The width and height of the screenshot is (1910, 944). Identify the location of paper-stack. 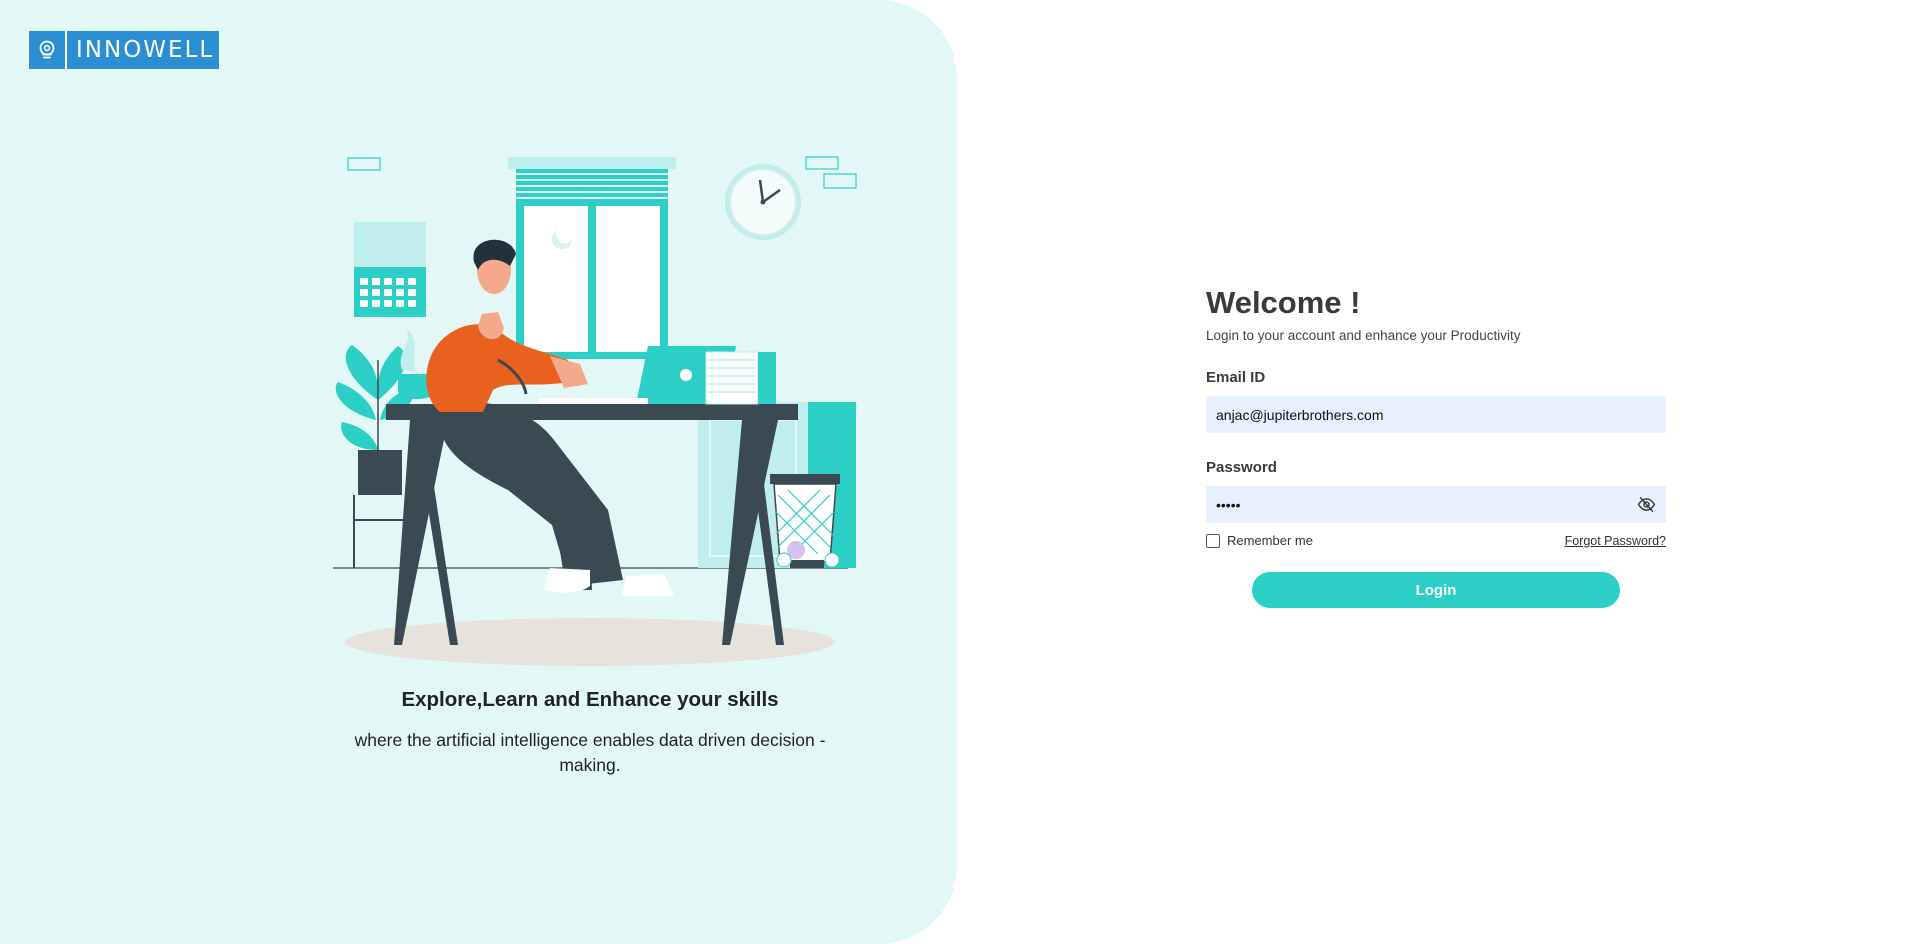
(740, 378).